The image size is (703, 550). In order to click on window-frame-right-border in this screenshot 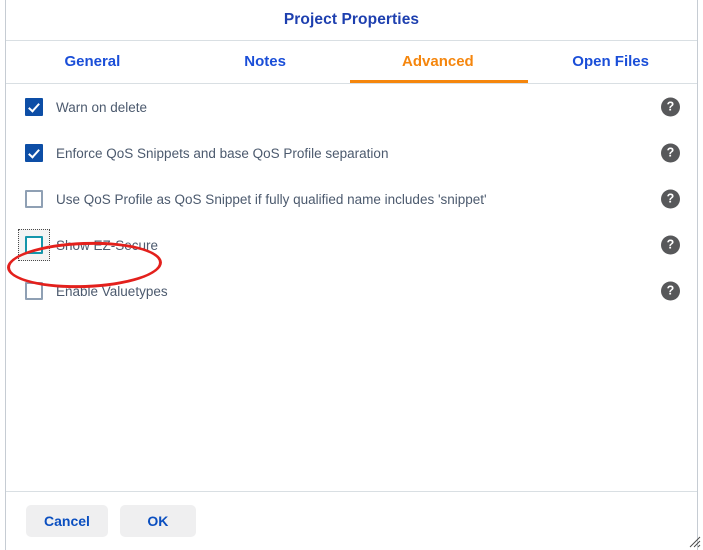, I will do `click(697, 275)`.